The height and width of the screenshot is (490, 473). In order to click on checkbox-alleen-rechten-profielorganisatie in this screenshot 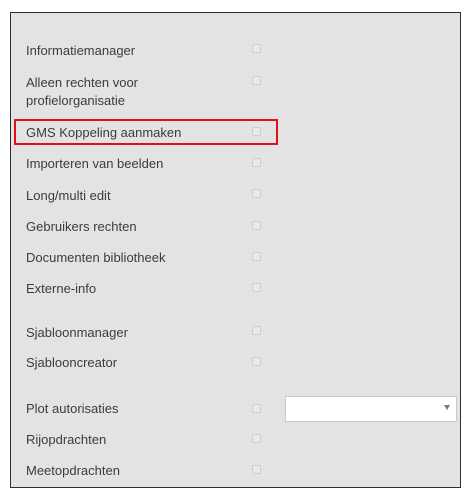, I will do `click(256, 80)`.